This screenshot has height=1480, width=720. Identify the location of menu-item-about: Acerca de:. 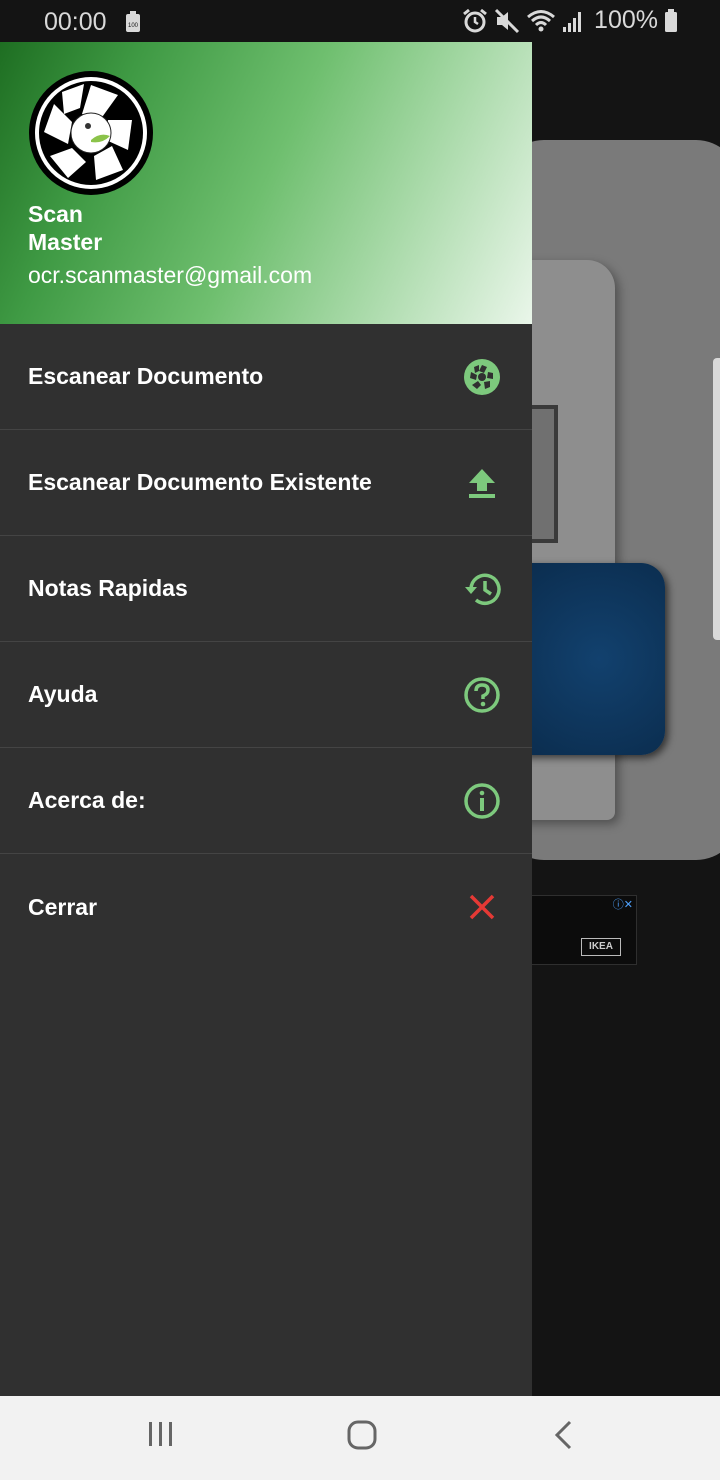
(266, 801).